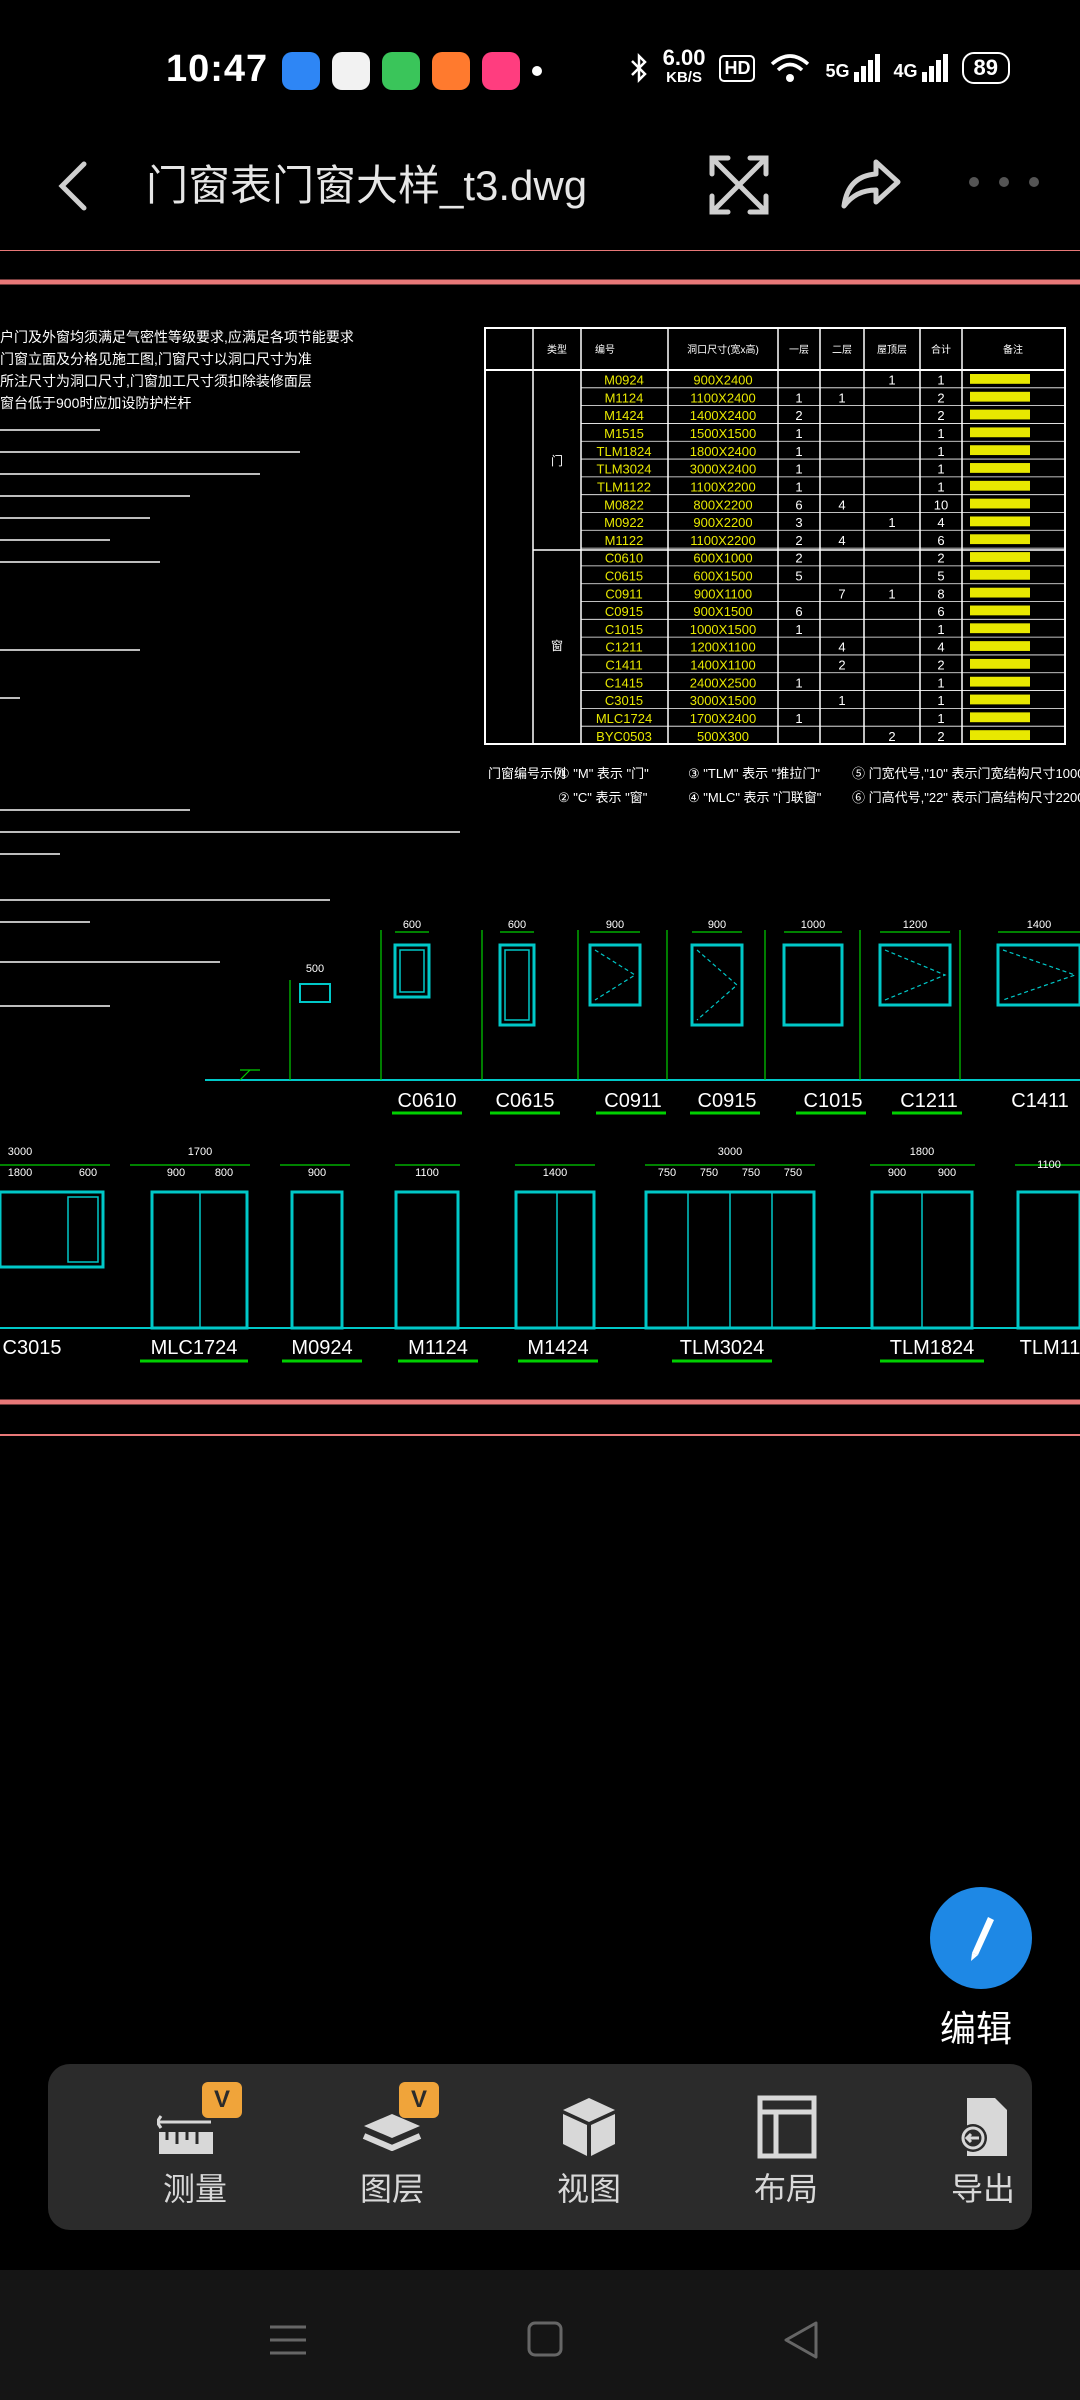 Image resolution: width=1080 pixels, height=2400 pixels. Describe the element at coordinates (1039, 1101) in the screenshot. I see `window-label: C1411` at that location.